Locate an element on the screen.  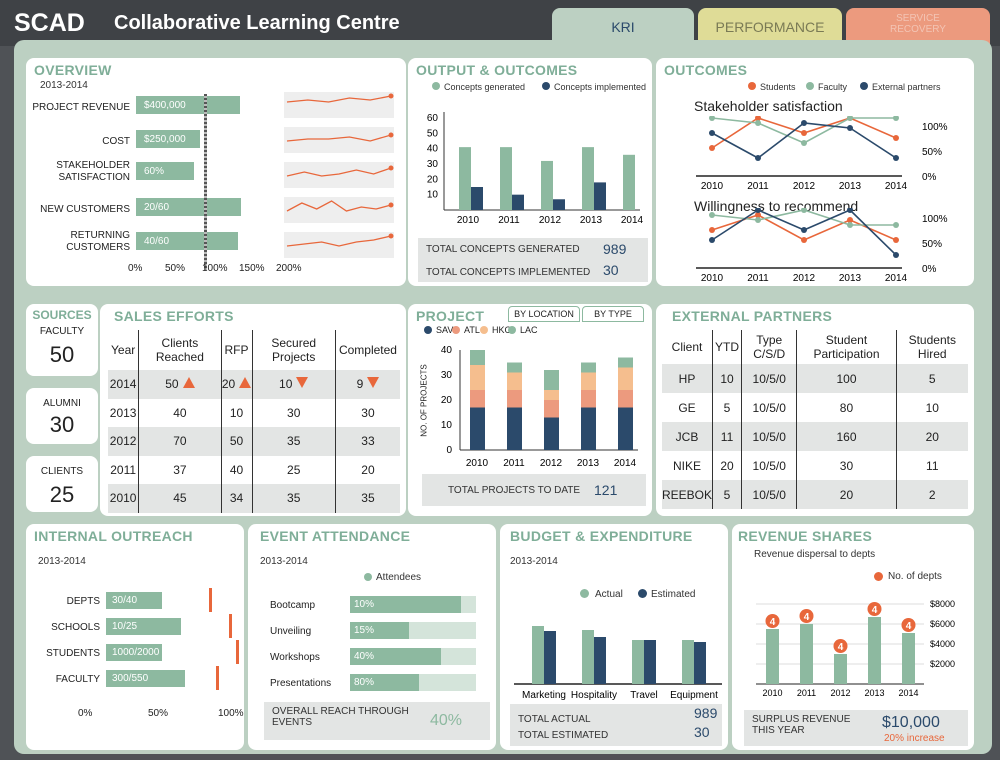
cell-value: 2010 is located at coordinates (123, 498).